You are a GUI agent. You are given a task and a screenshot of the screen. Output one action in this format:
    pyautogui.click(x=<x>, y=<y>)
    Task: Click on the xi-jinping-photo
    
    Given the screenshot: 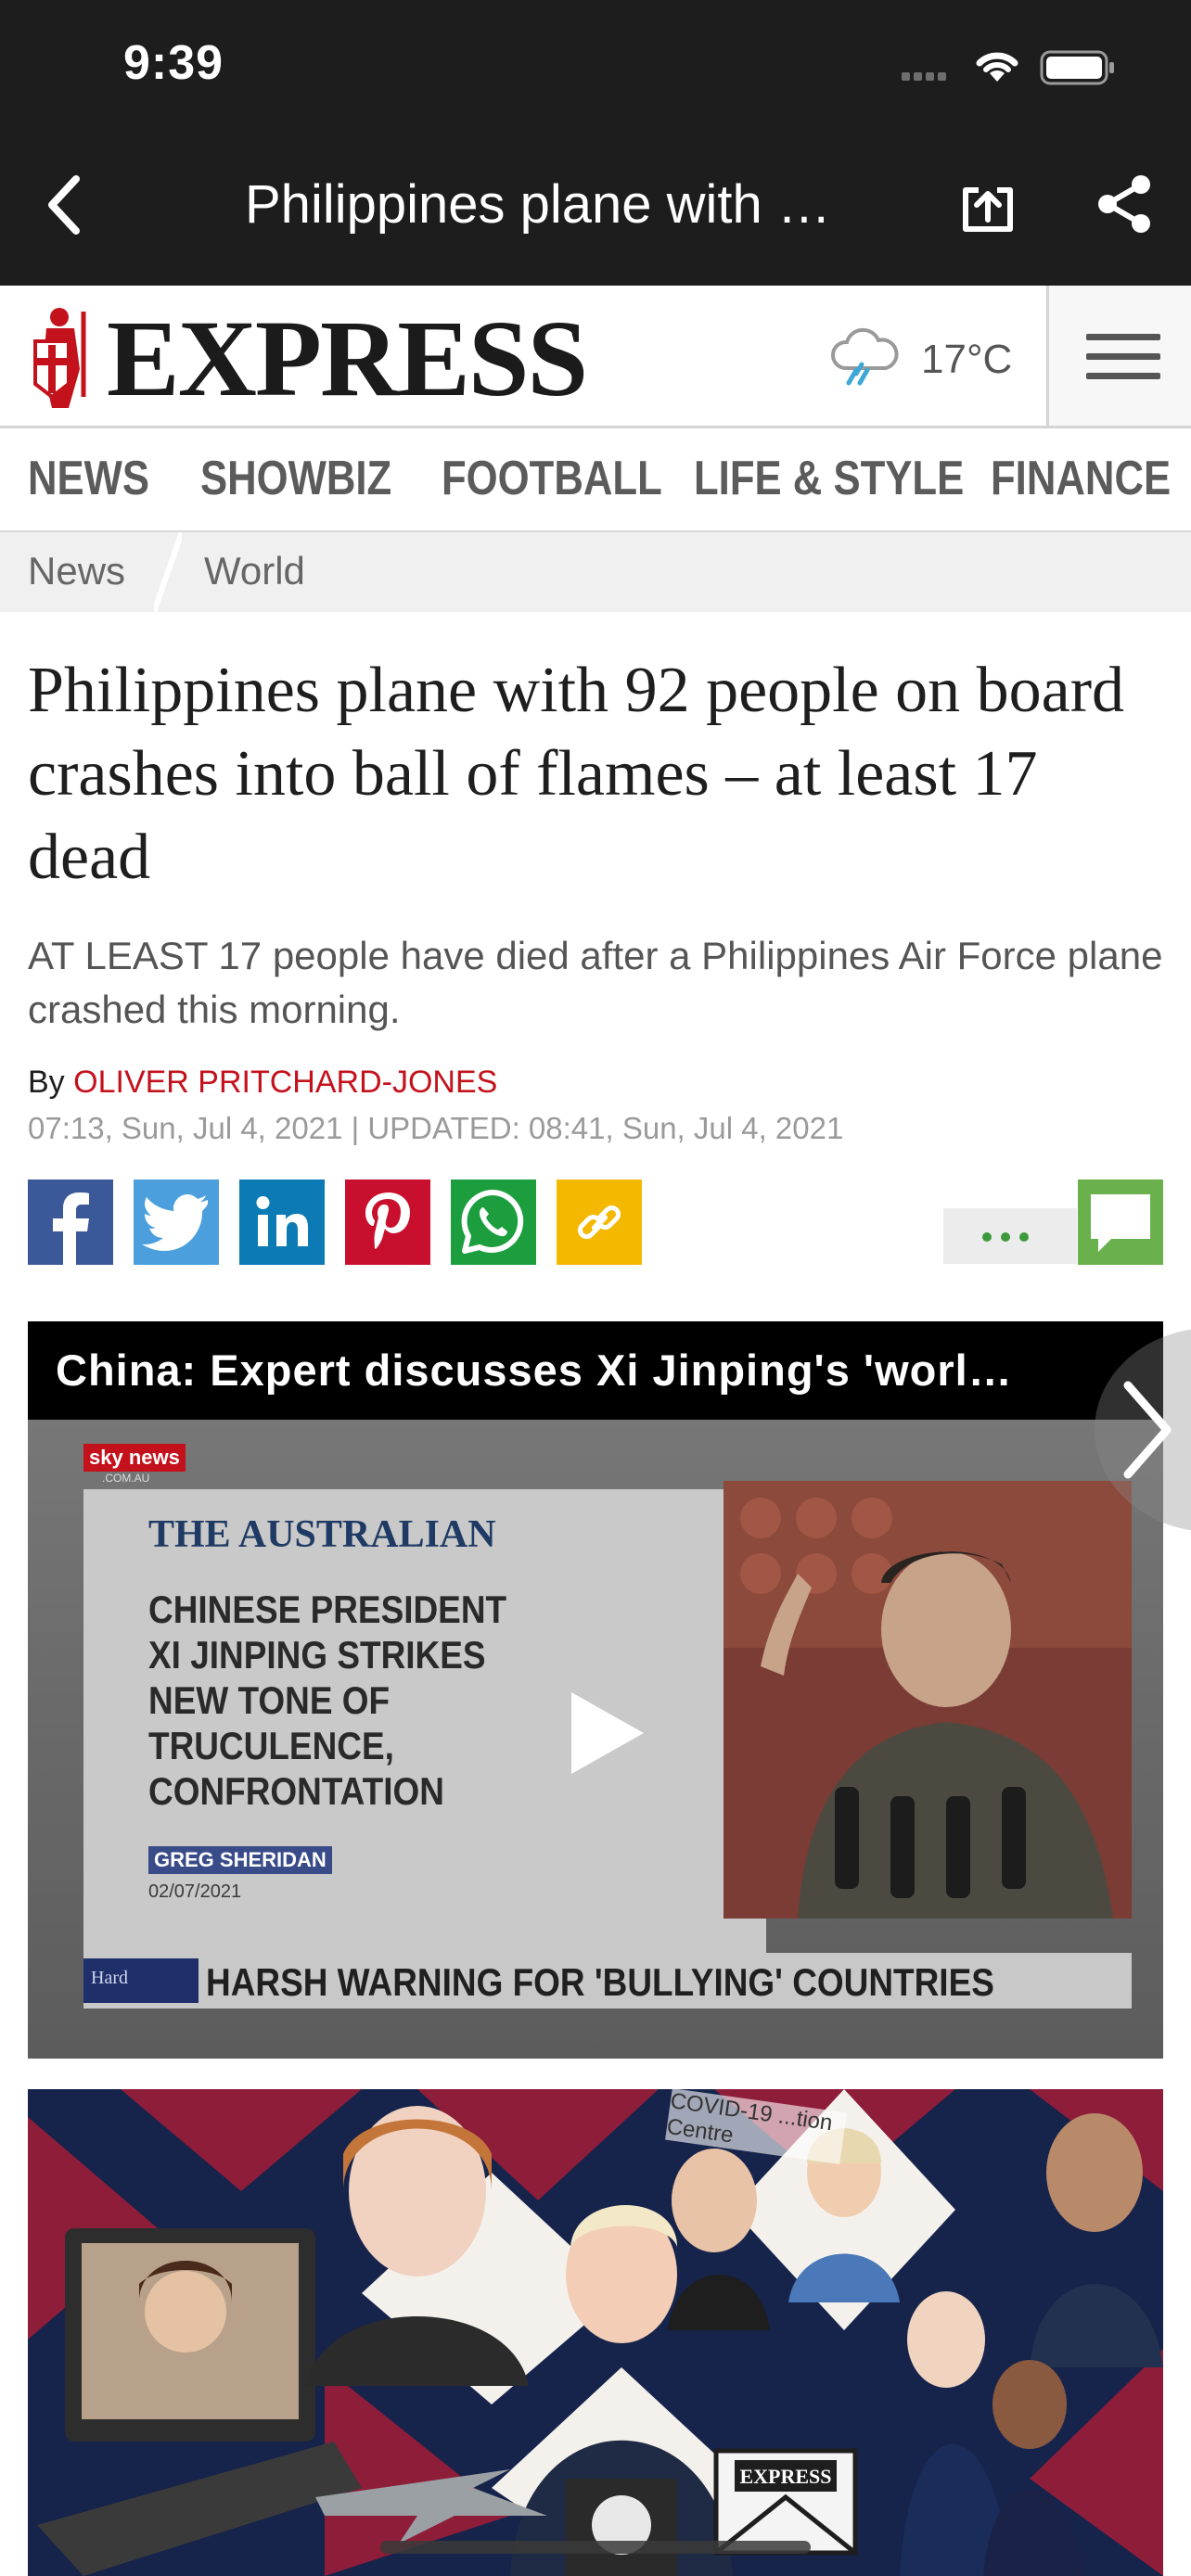 What is the action you would take?
    pyautogui.click(x=928, y=1700)
    